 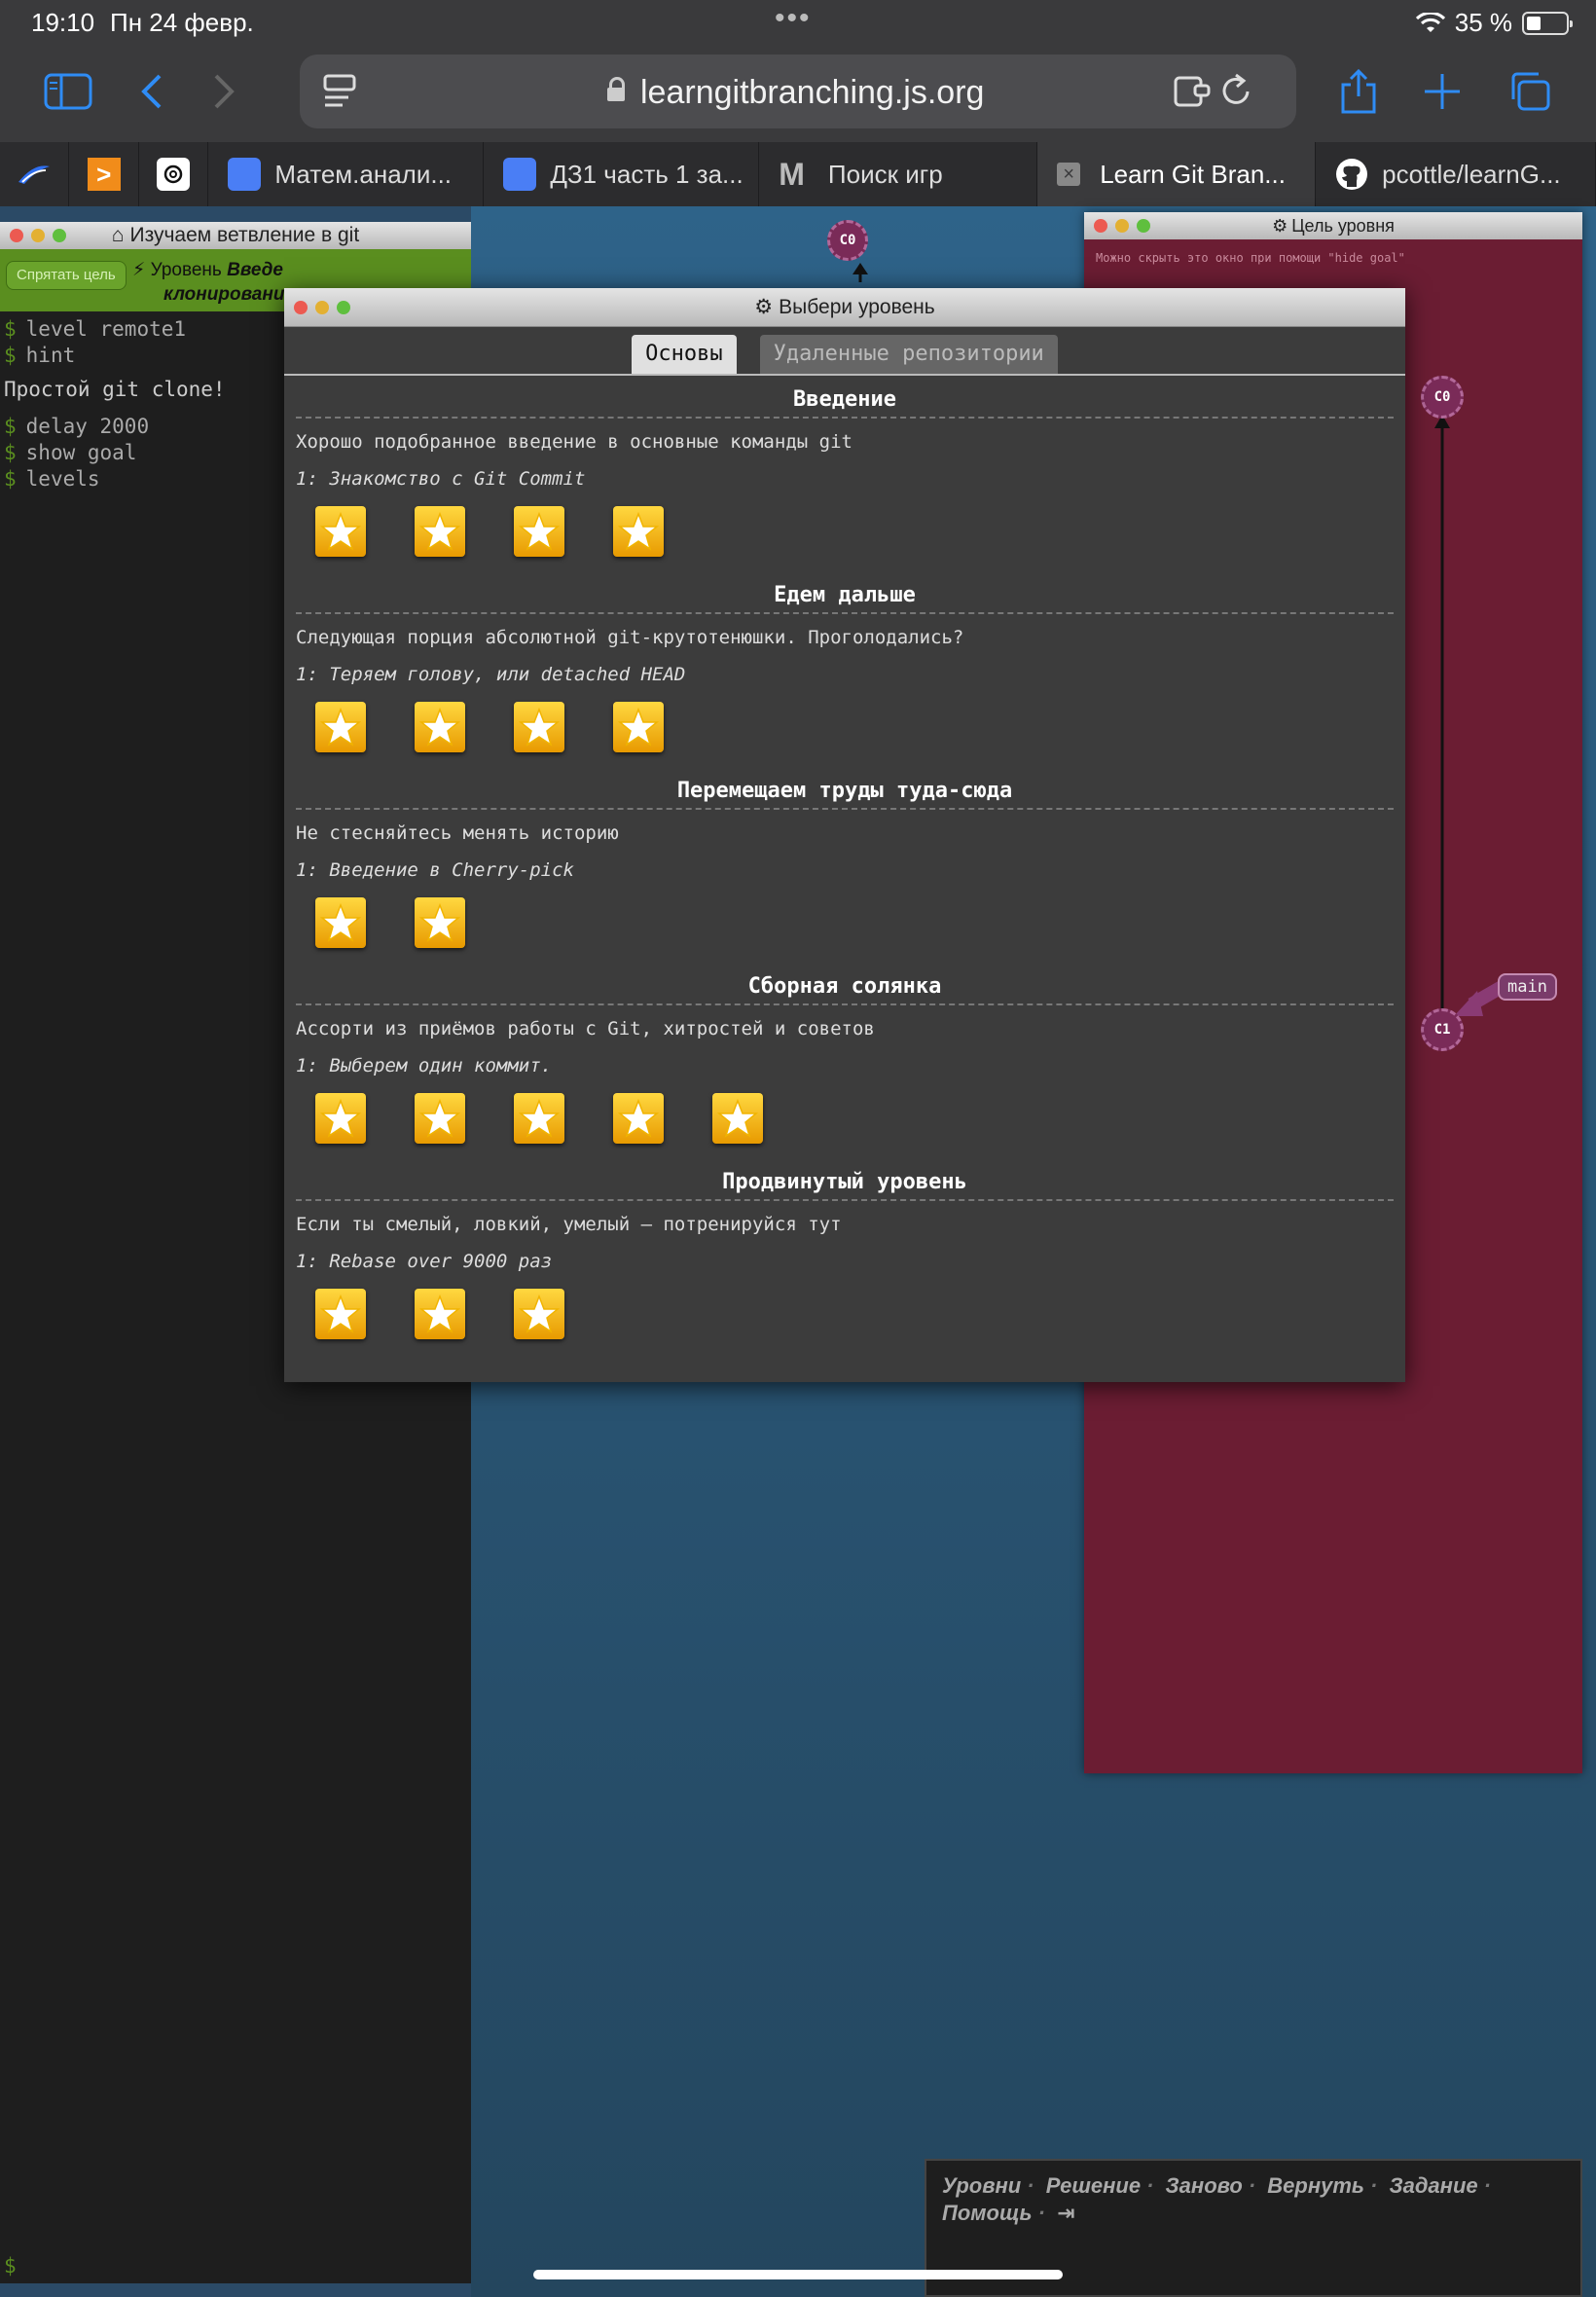 What do you see at coordinates (1065, 2213) in the screenshot?
I see `exit-icon: ⇥` at bounding box center [1065, 2213].